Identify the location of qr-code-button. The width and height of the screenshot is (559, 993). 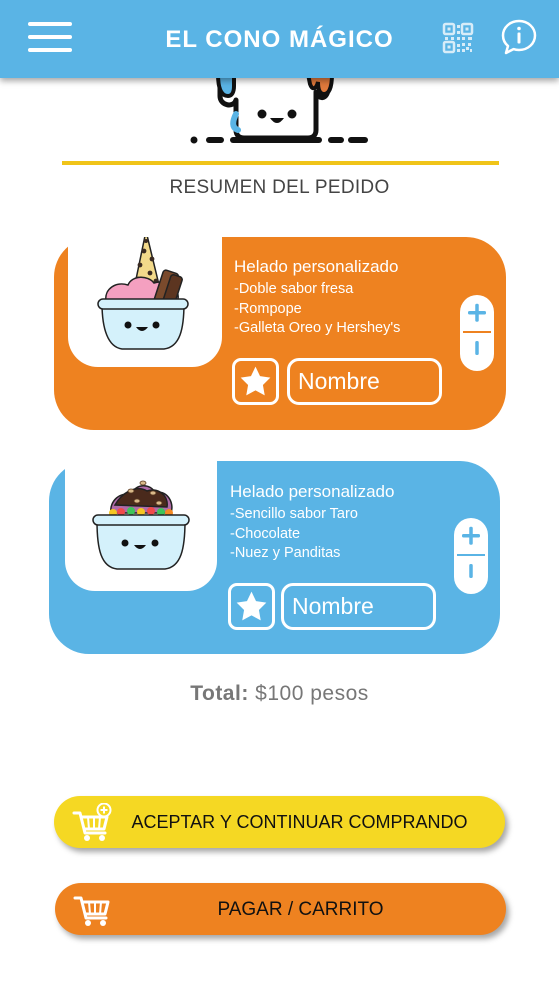
(458, 38).